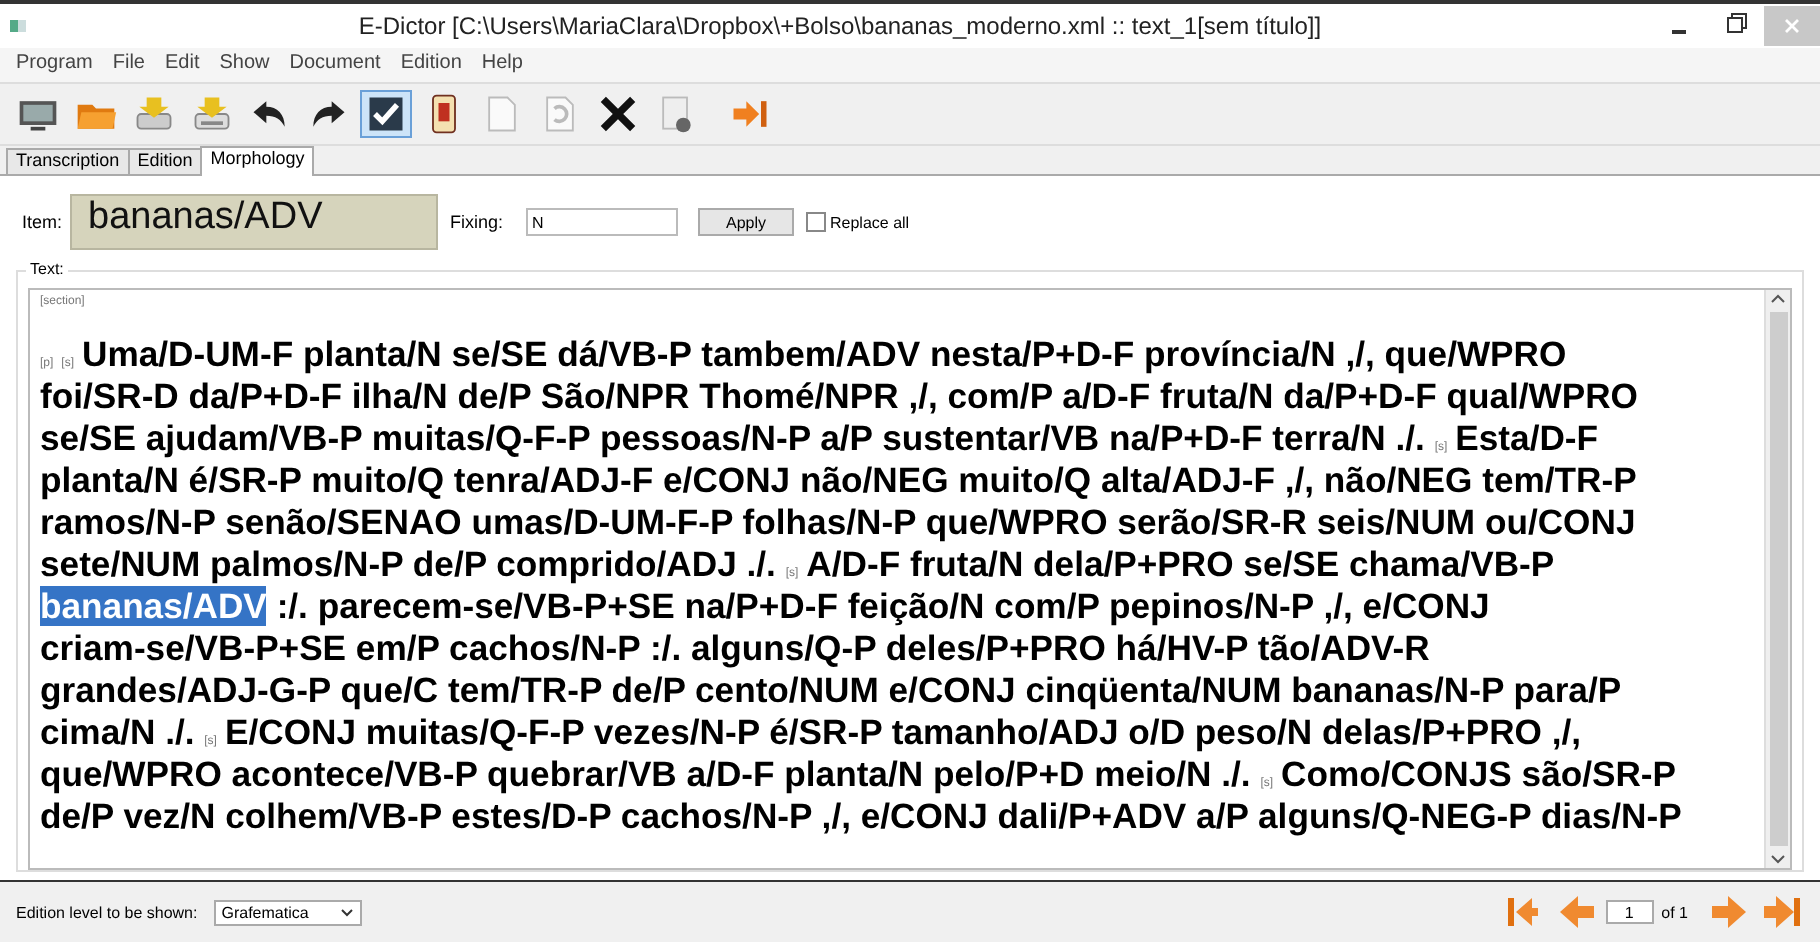 This screenshot has width=1820, height=942. What do you see at coordinates (1778, 299) in the screenshot?
I see `scroll-up-icon` at bounding box center [1778, 299].